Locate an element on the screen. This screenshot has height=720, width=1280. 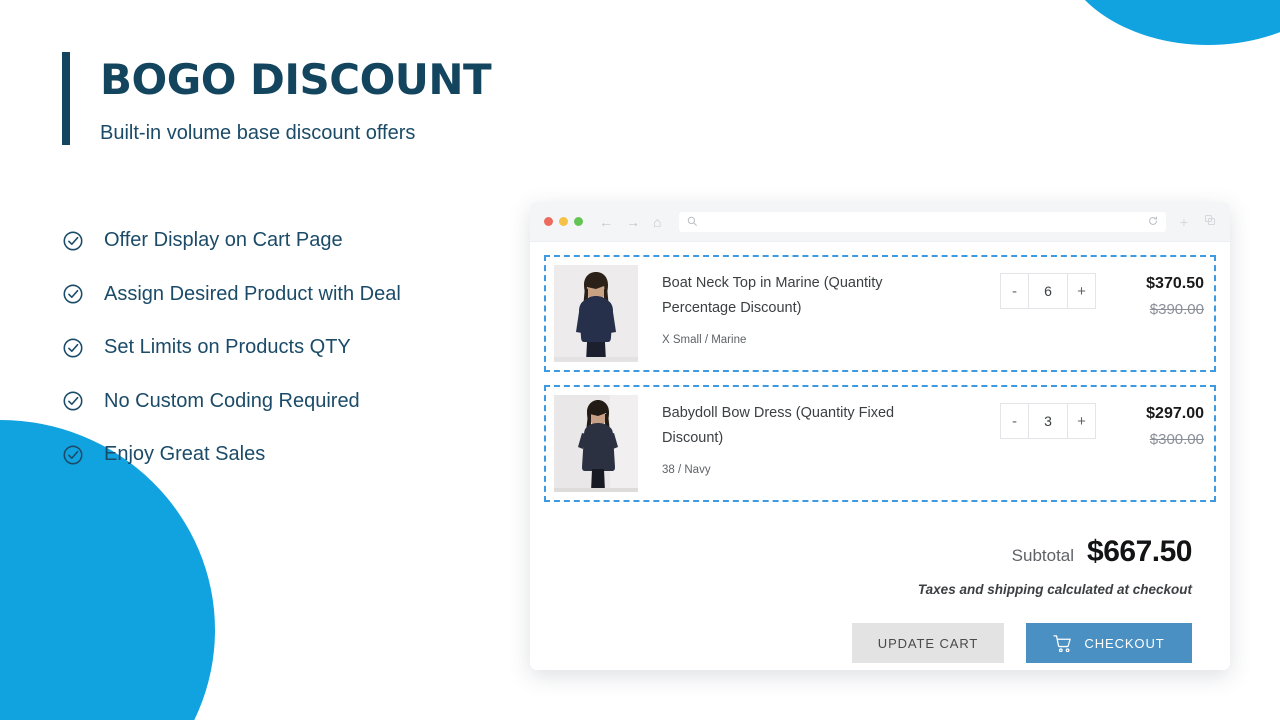
original-price: $390.00 is located at coordinates (1176, 309).